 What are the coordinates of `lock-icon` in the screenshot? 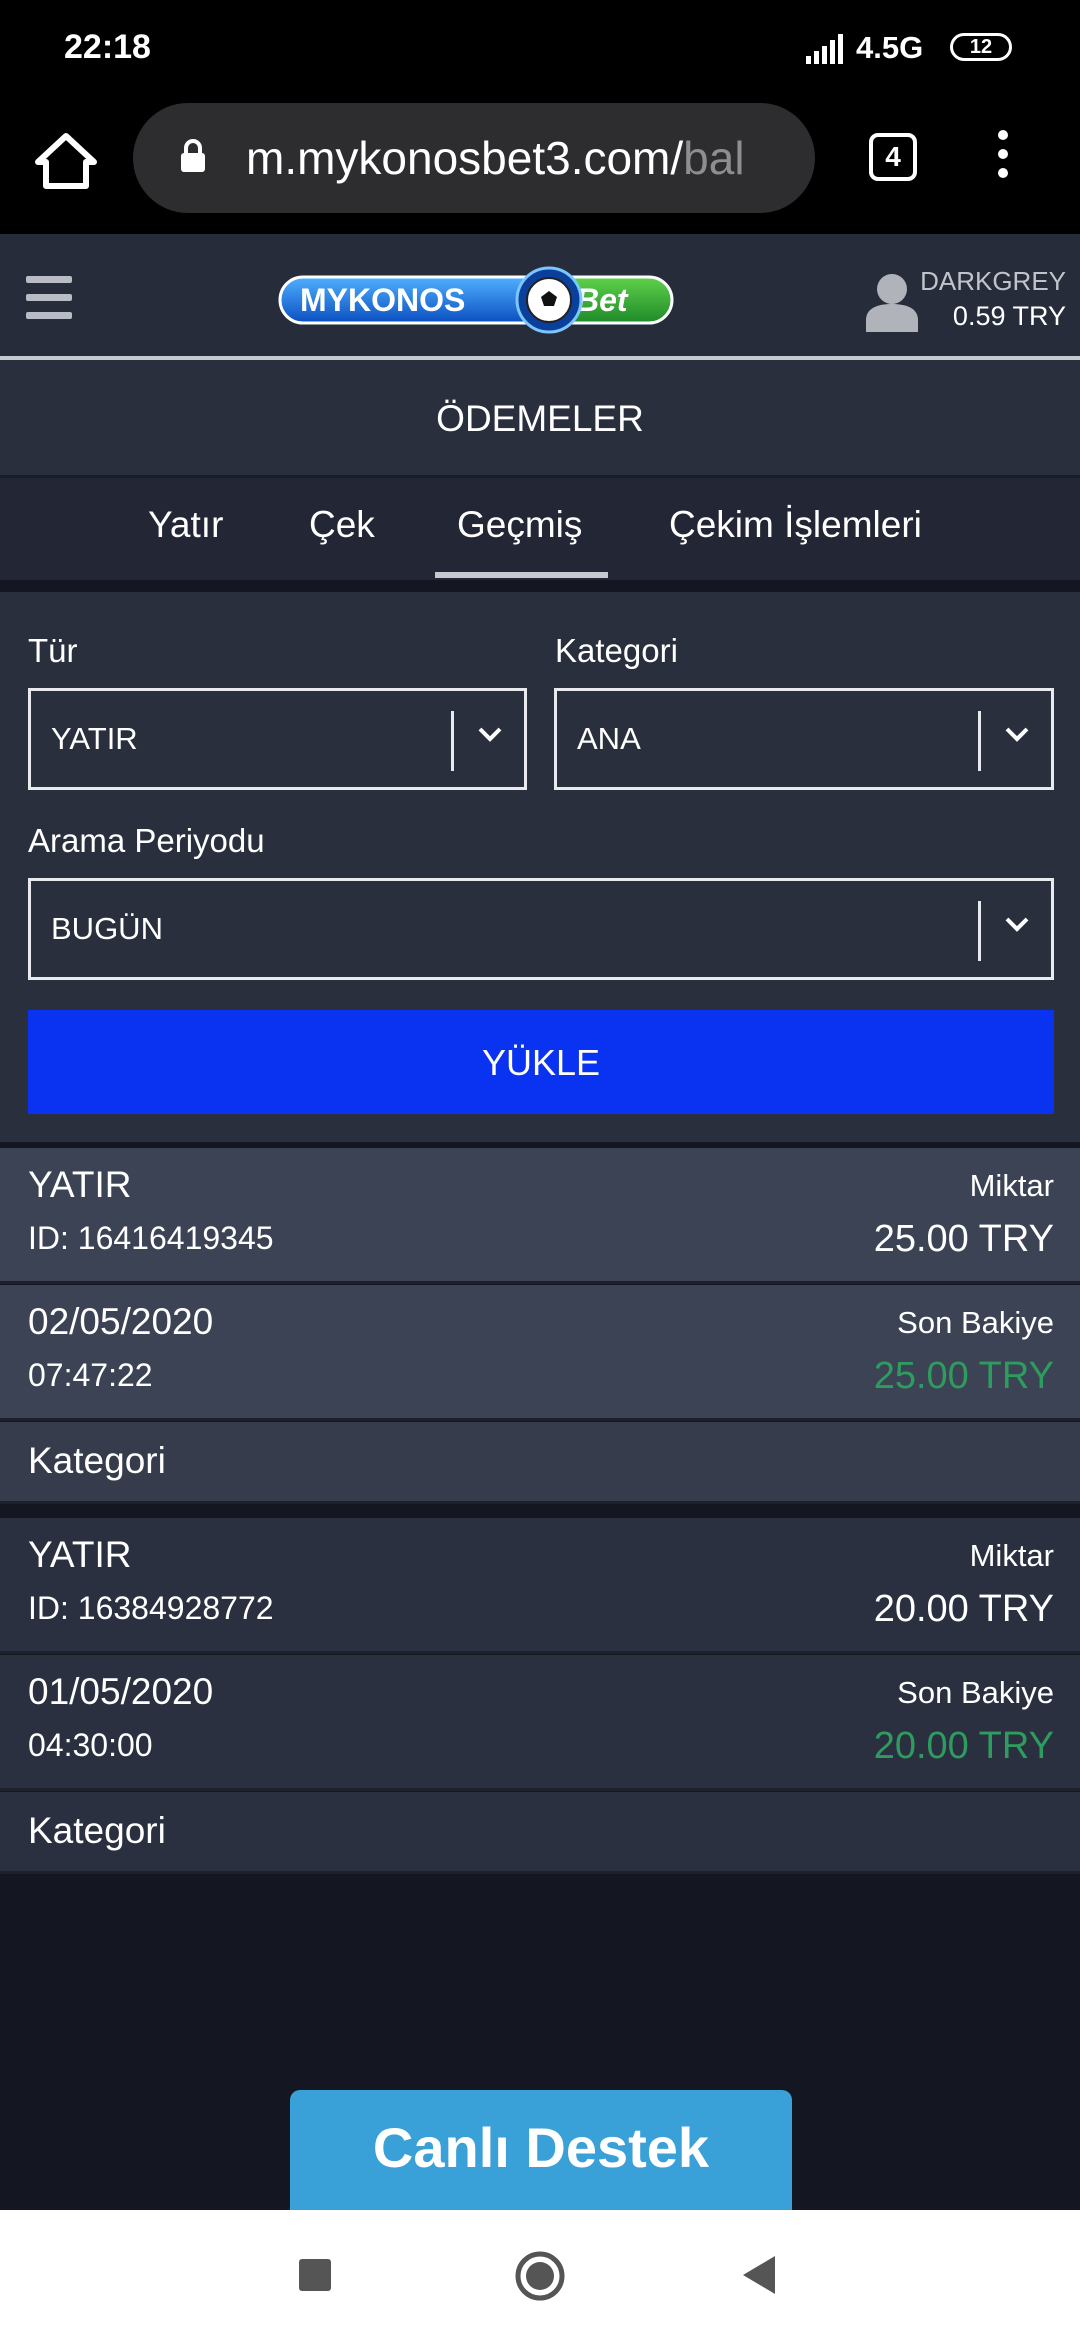 It's located at (193, 155).